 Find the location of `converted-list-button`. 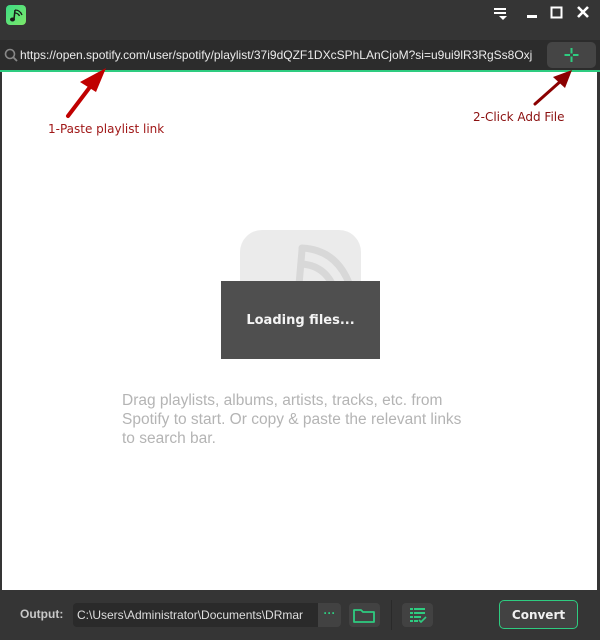

converted-list-button is located at coordinates (417, 615).